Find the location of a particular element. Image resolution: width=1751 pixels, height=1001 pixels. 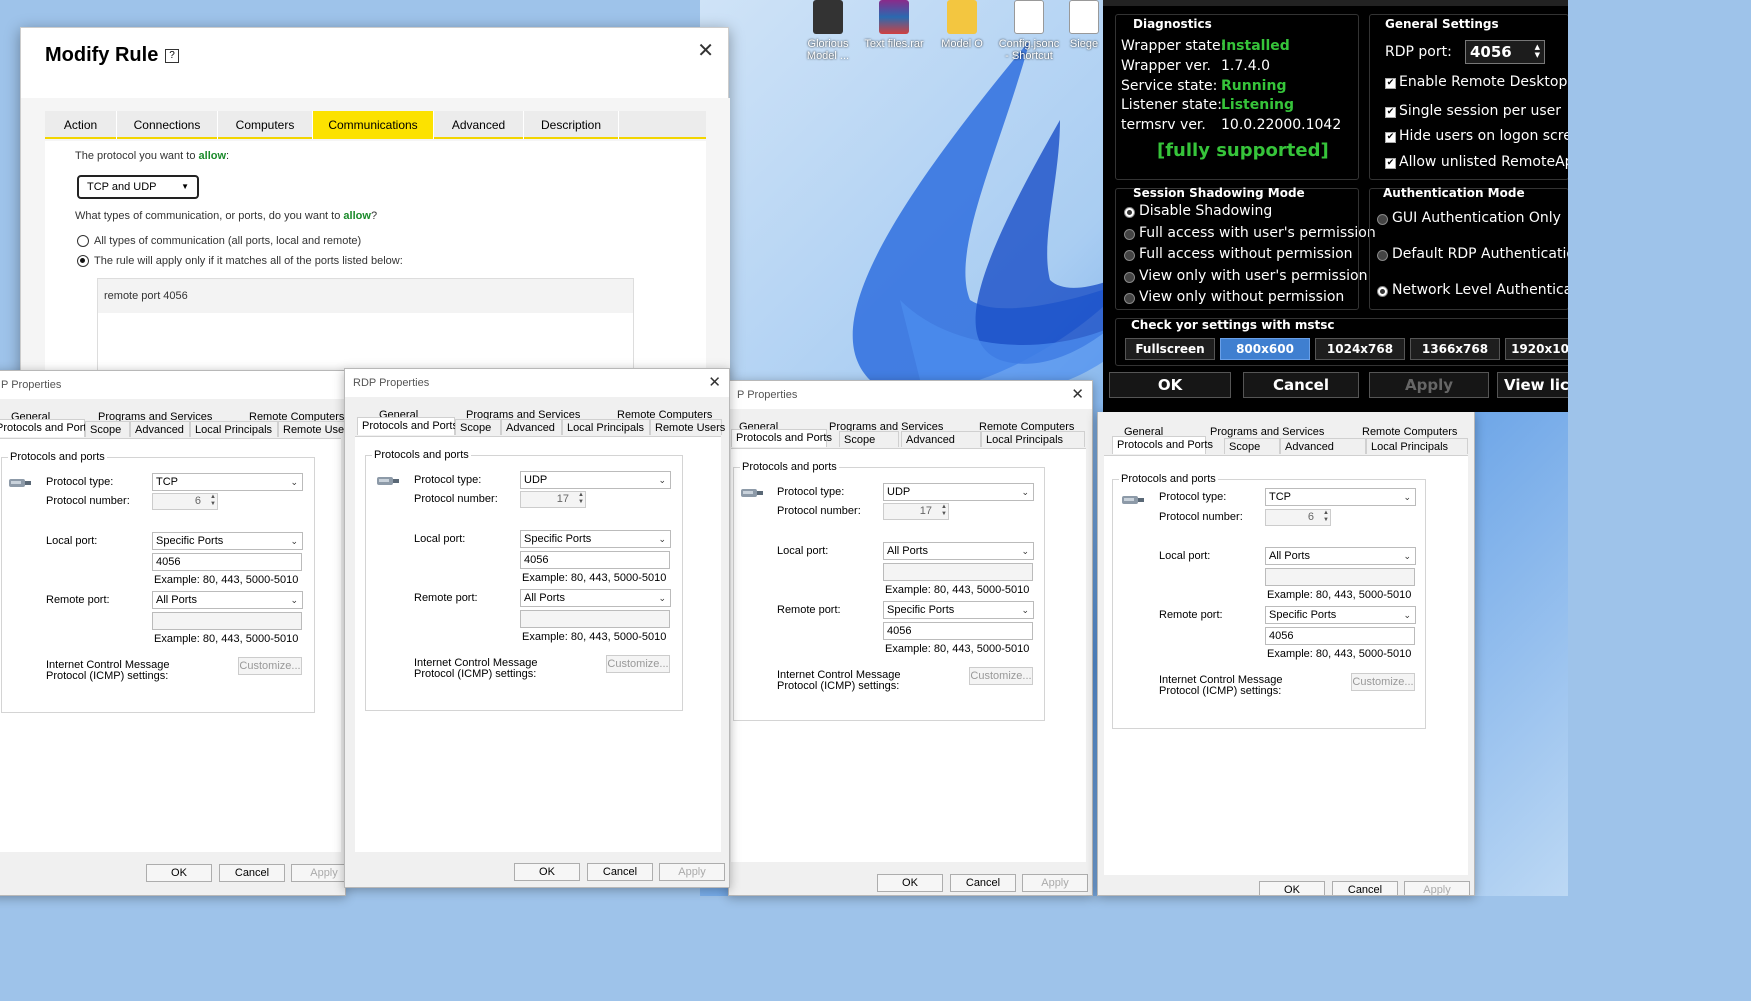

allow-unlisted-checkbox: ✔ is located at coordinates (1390, 163).